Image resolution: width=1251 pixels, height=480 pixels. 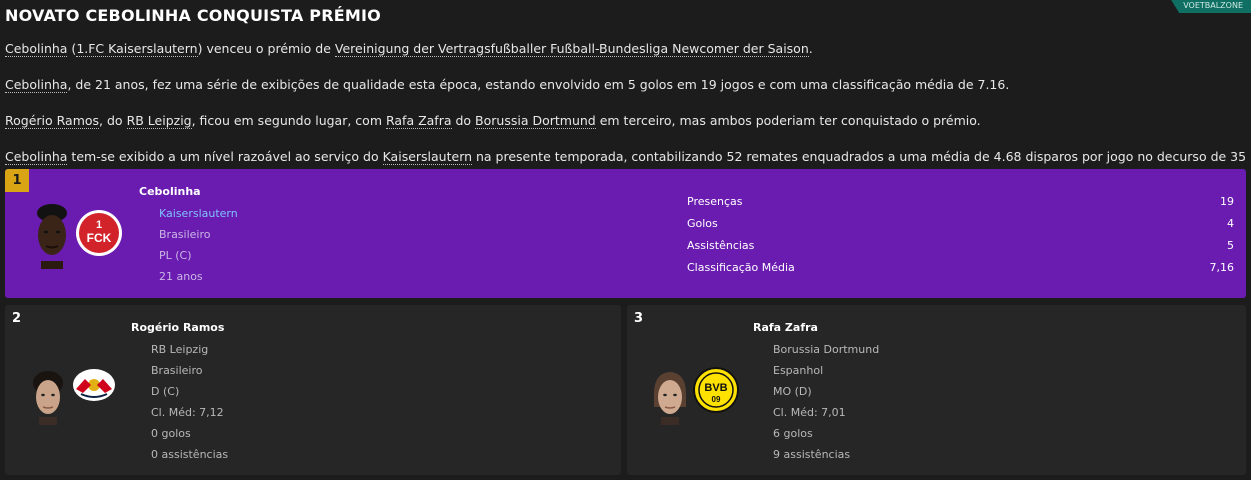 I want to click on rb-leipzig-crest-icon, so click(x=94, y=385).